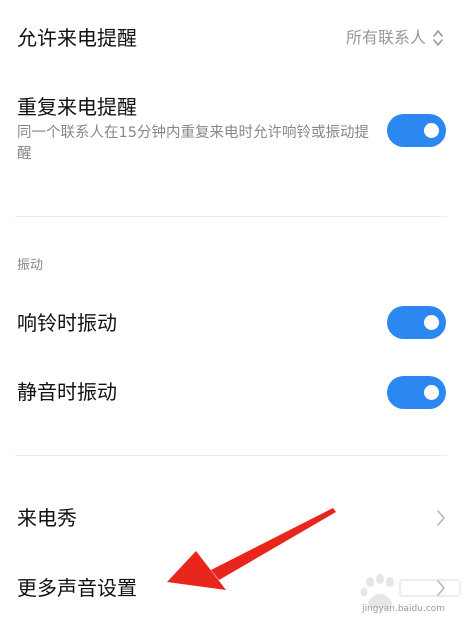  What do you see at coordinates (193, 143) in the screenshot?
I see `repeat-calls-description: 同一个联系人在15分钟内重复来电时允许响铃或振动提醒` at bounding box center [193, 143].